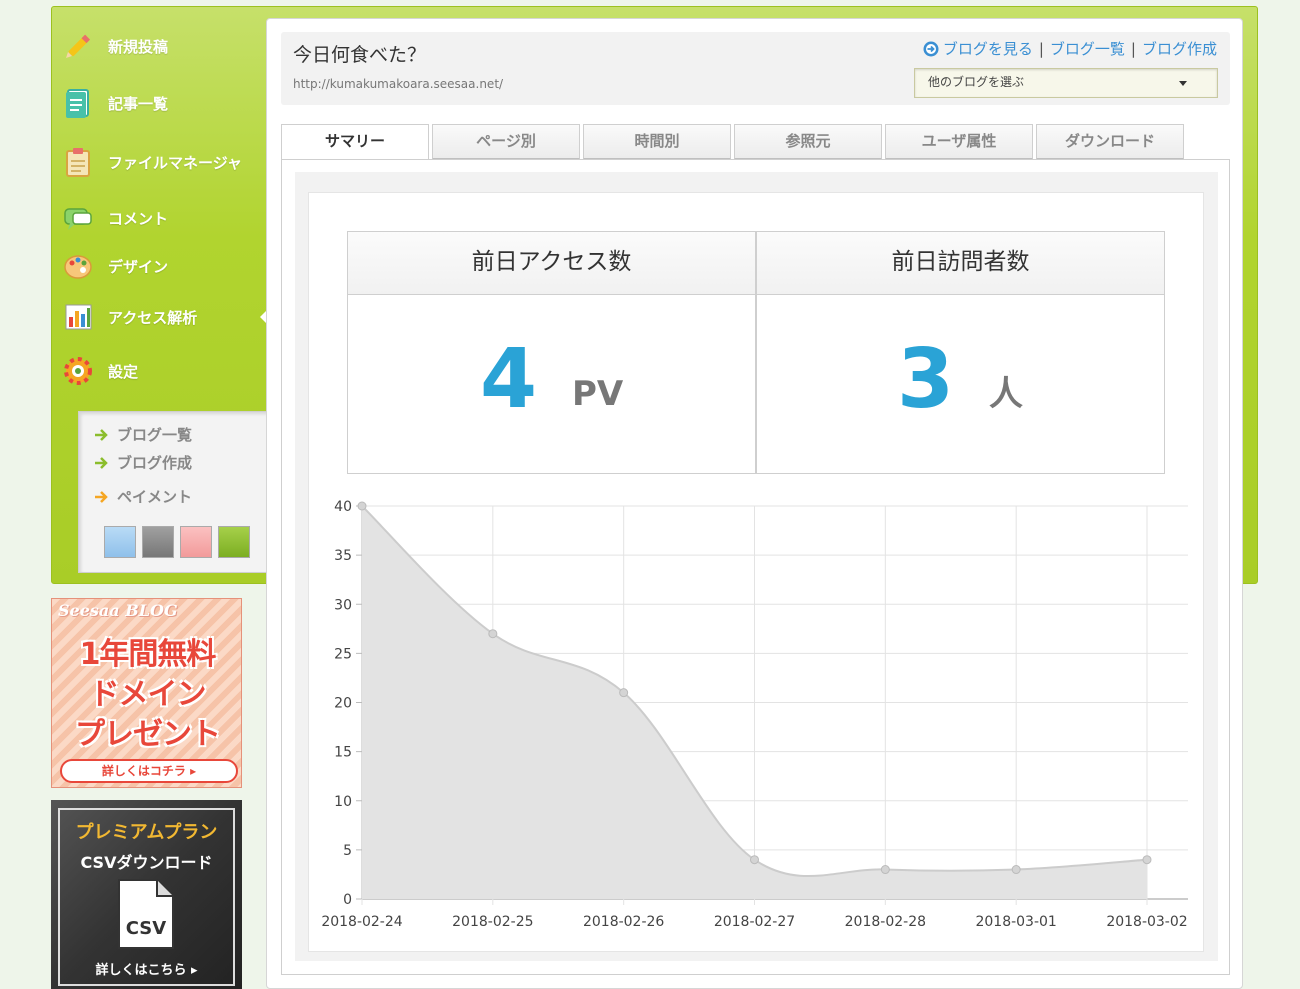 This screenshot has width=1300, height=989. What do you see at coordinates (754, 922) in the screenshot?
I see `x-tick-label: 2018-02-27` at bounding box center [754, 922].